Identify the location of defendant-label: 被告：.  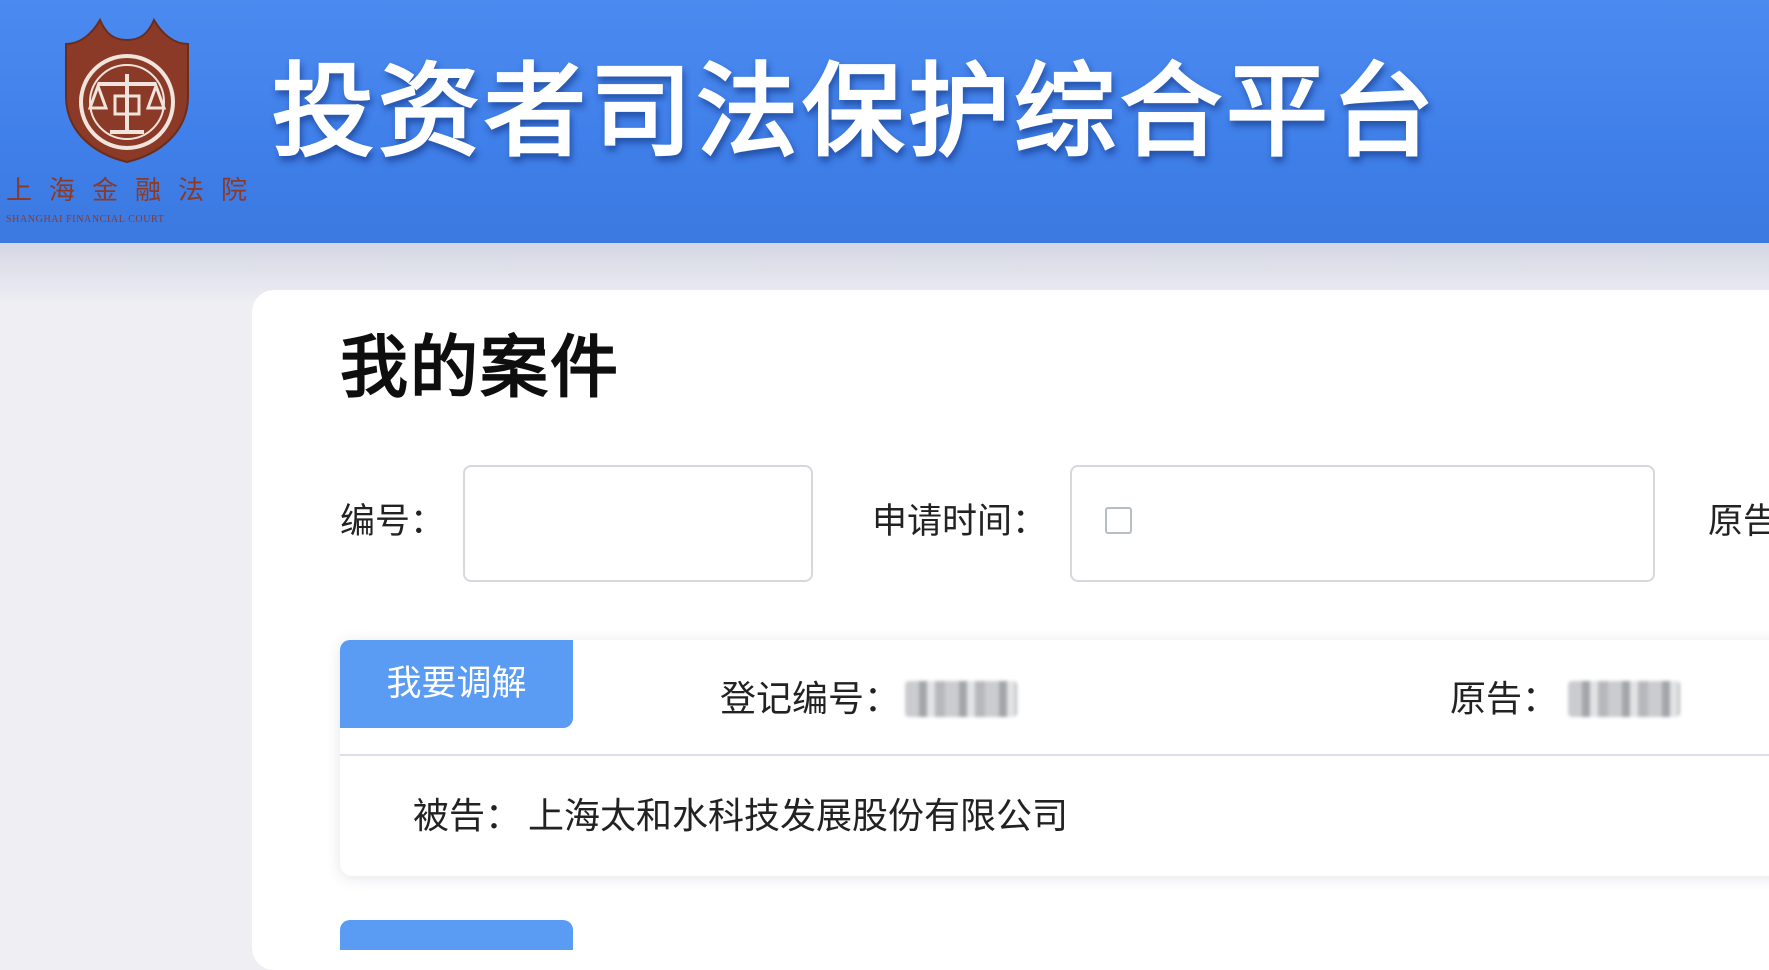
(467, 816).